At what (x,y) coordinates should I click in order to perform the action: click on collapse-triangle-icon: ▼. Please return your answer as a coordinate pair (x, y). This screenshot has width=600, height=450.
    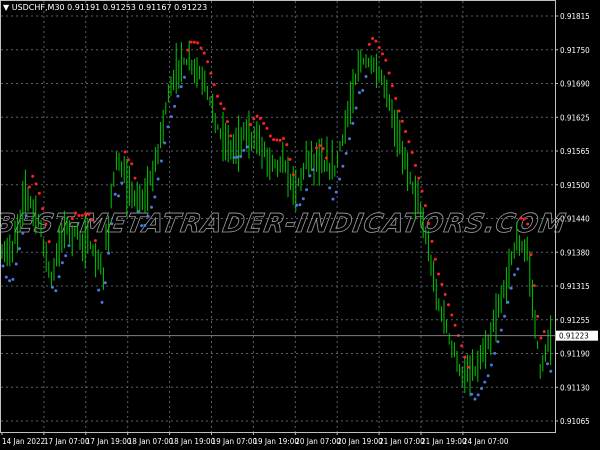
    Looking at the image, I should click on (7, 7).